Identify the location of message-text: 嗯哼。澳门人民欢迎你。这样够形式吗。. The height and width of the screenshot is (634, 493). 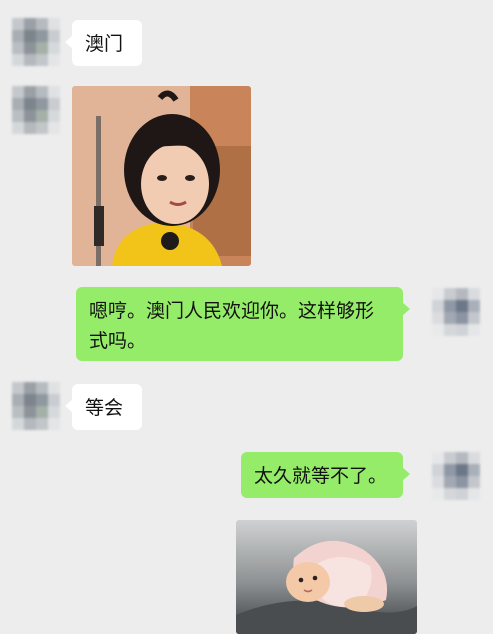
(232, 326).